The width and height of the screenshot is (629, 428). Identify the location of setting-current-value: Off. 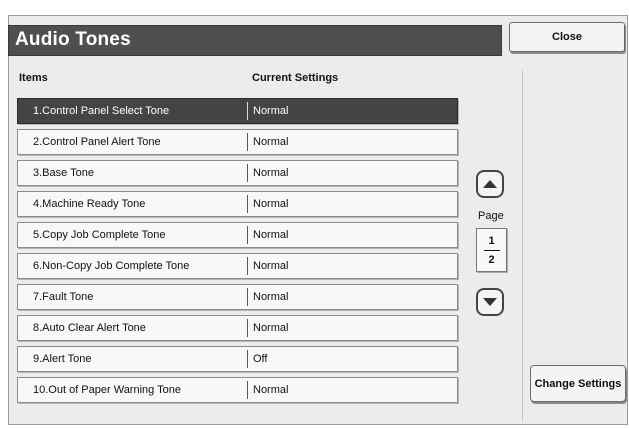
(260, 359).